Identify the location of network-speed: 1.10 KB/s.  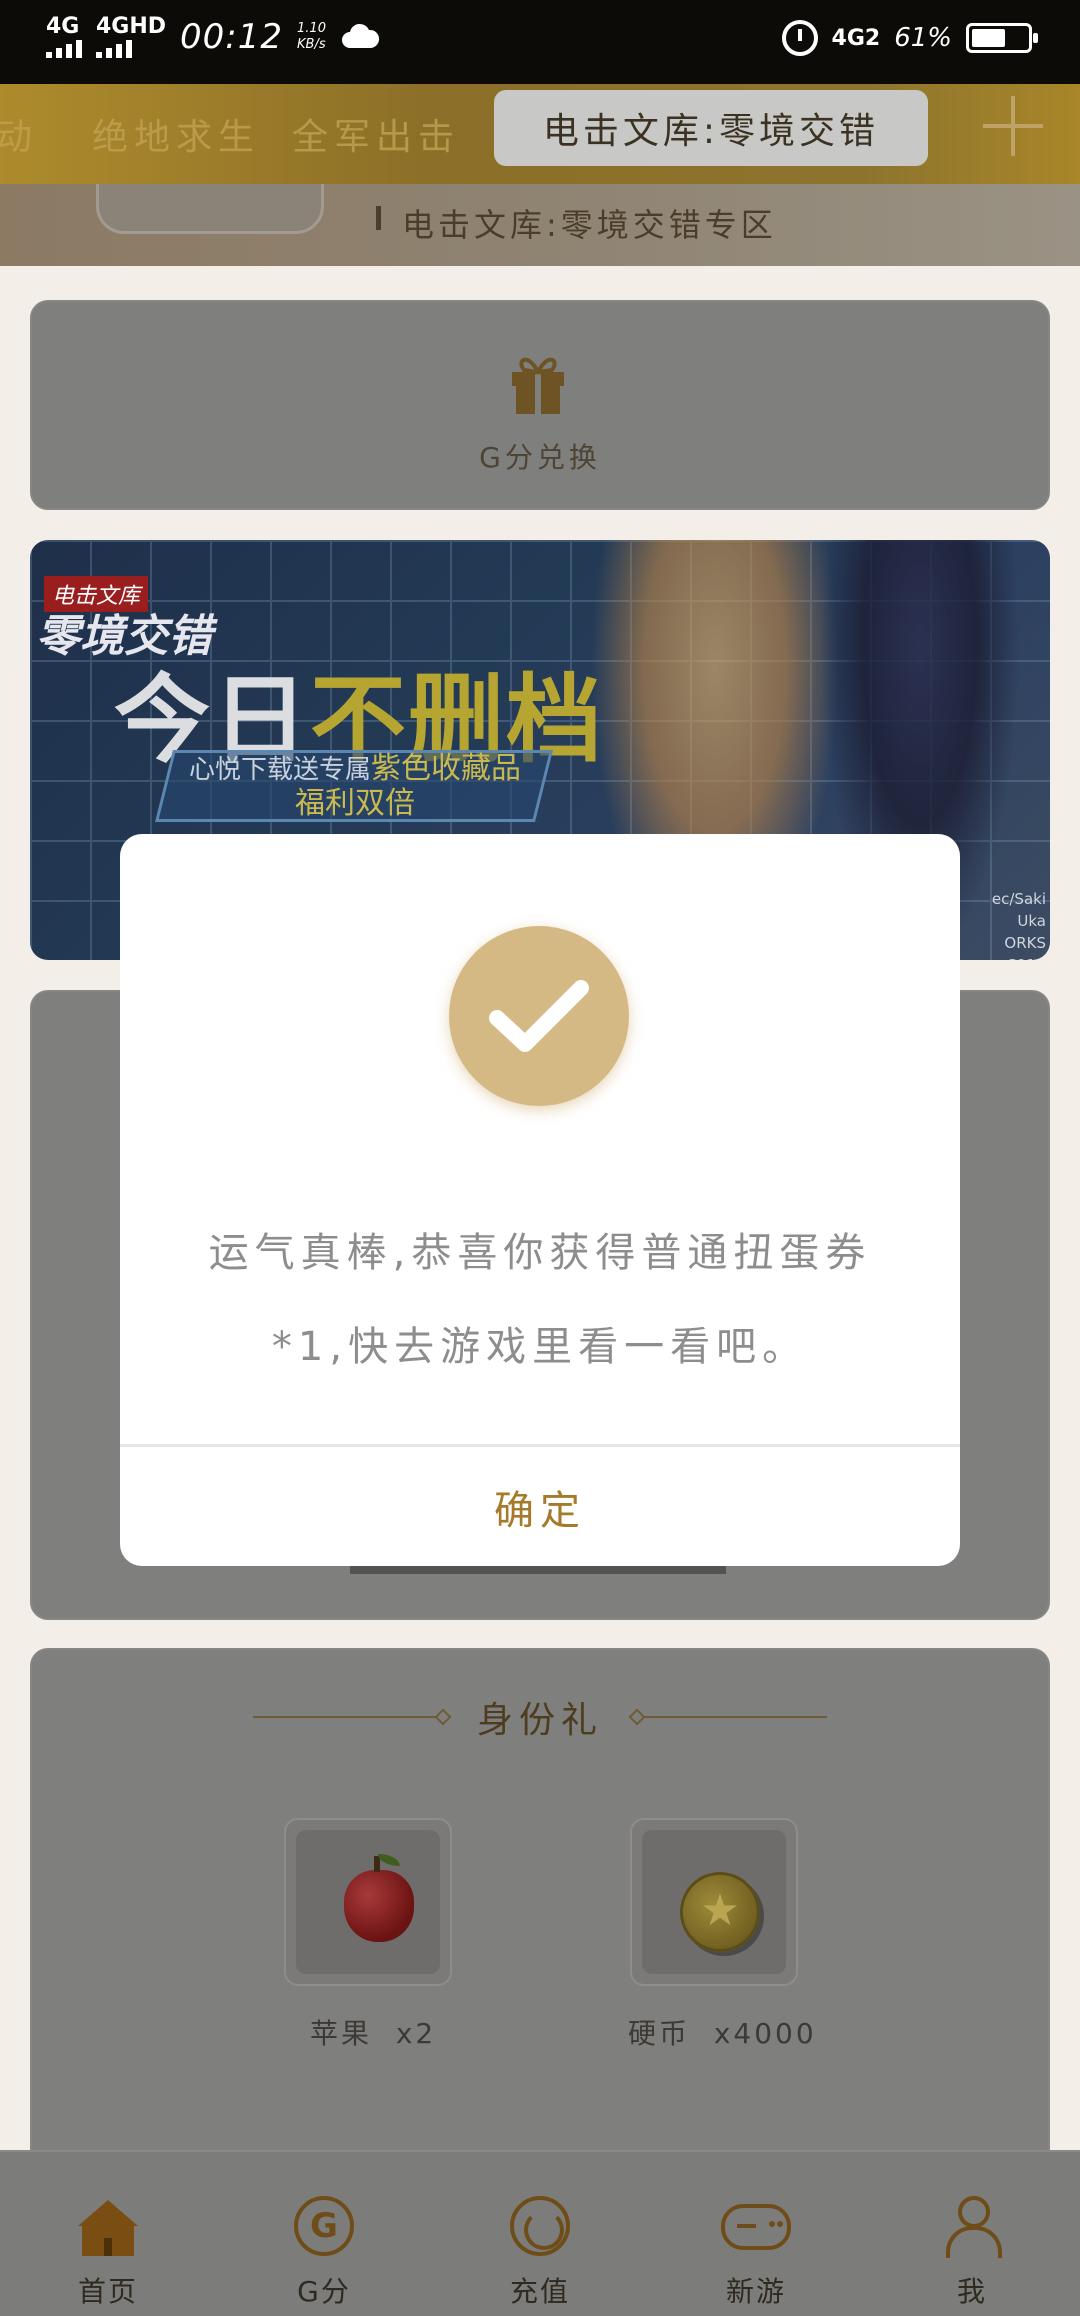
(311, 37).